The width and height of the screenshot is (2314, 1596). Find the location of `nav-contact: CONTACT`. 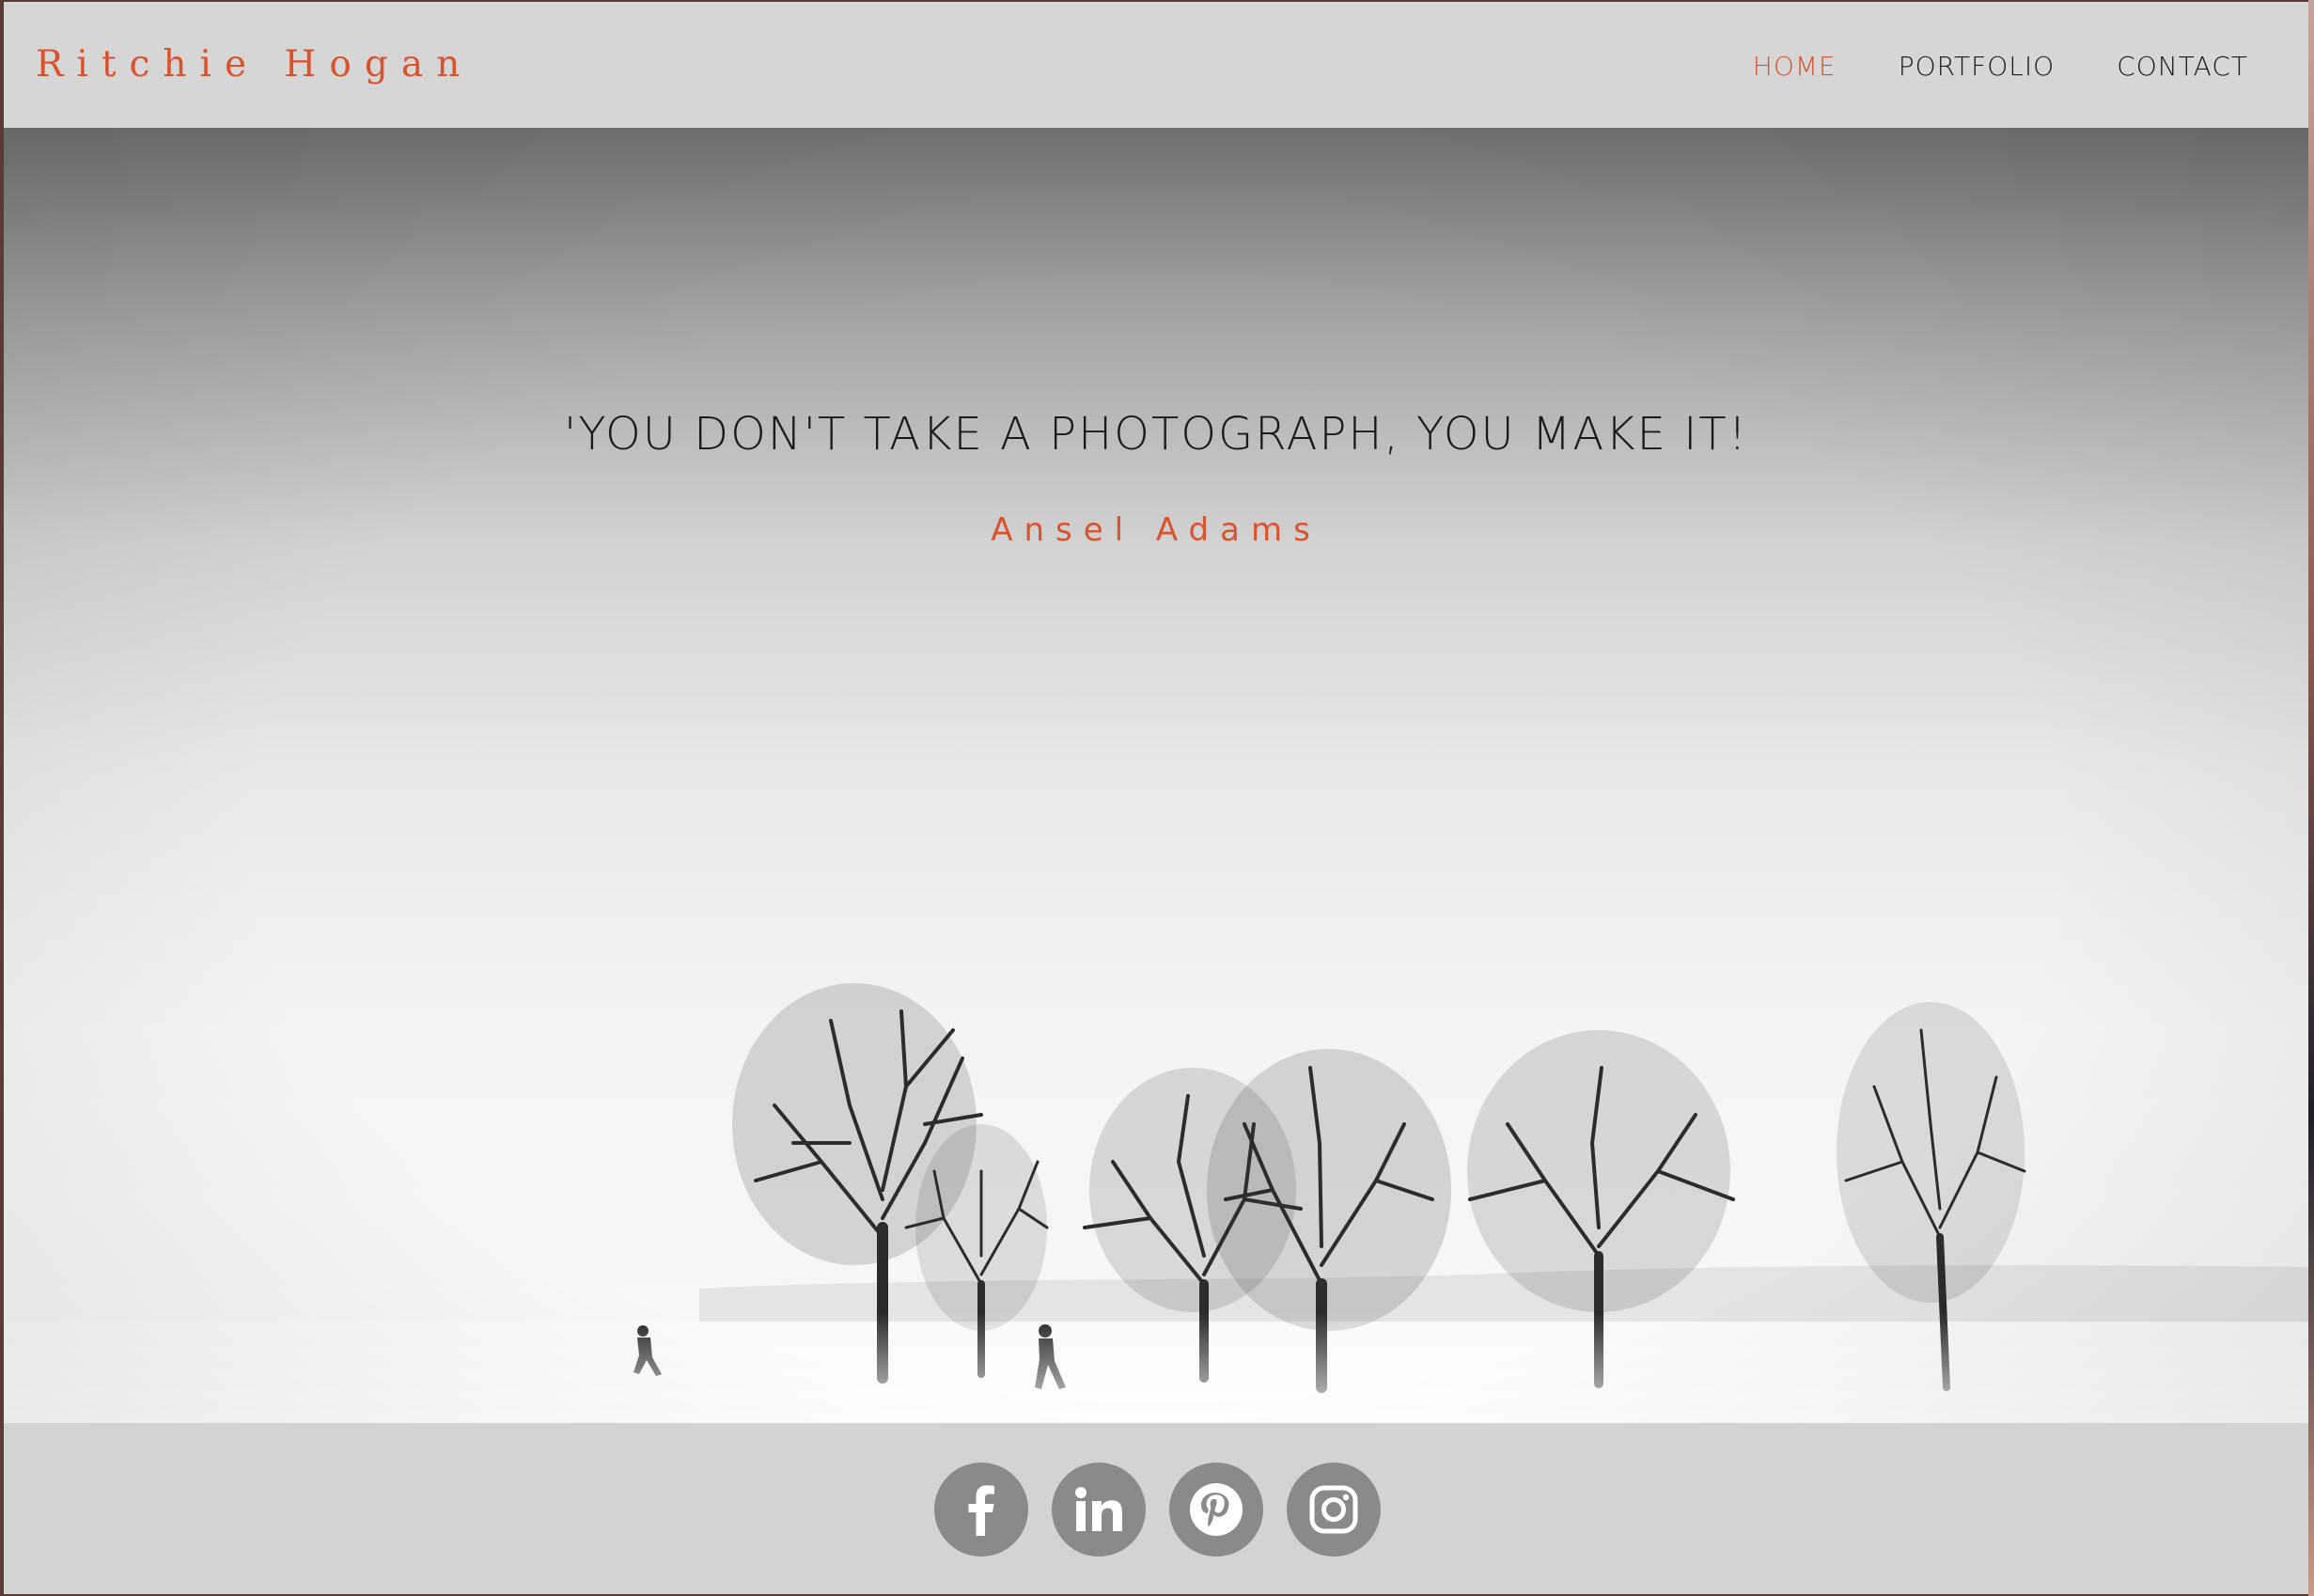

nav-contact: CONTACT is located at coordinates (2182, 66).